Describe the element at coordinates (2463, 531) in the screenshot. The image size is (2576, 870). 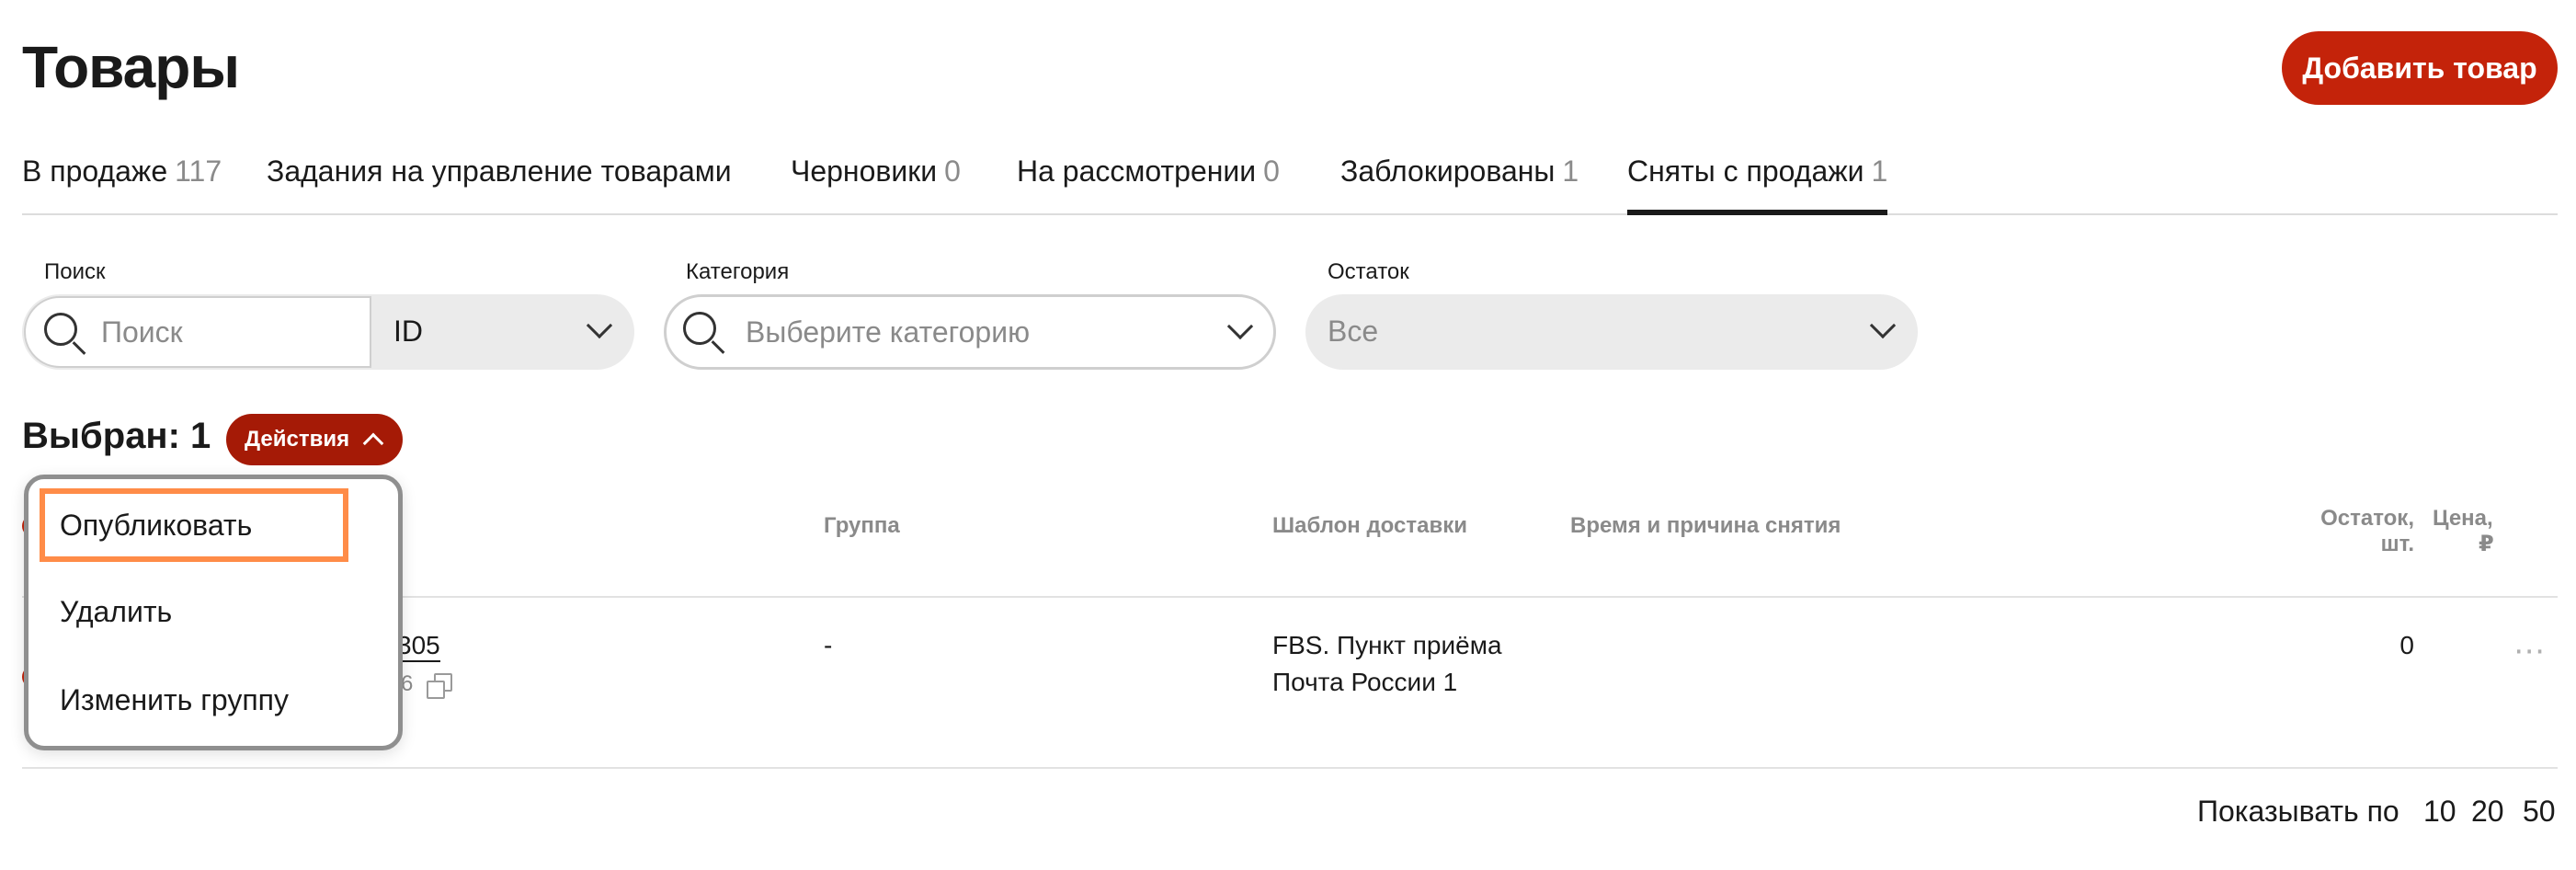
I see `column-header-price: Цена, ₽` at that location.